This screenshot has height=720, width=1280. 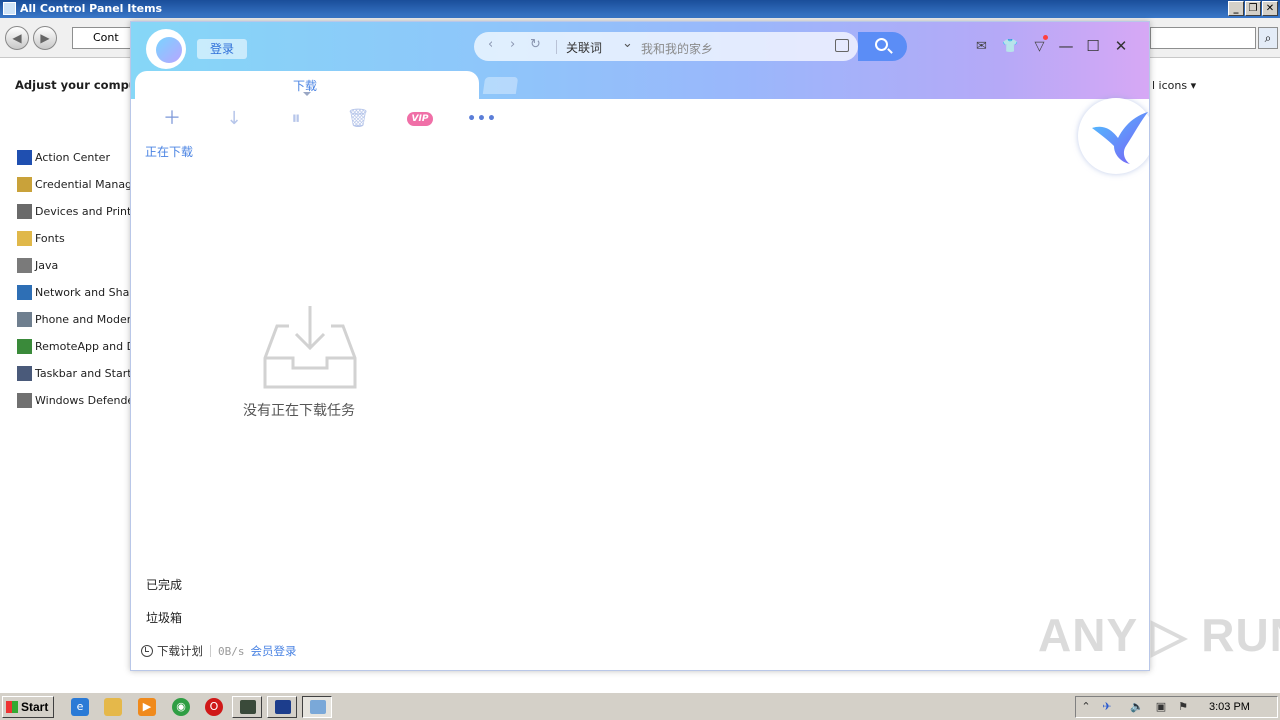 What do you see at coordinates (1270, 8) in the screenshot?
I see `cp-close-button: ✕` at bounding box center [1270, 8].